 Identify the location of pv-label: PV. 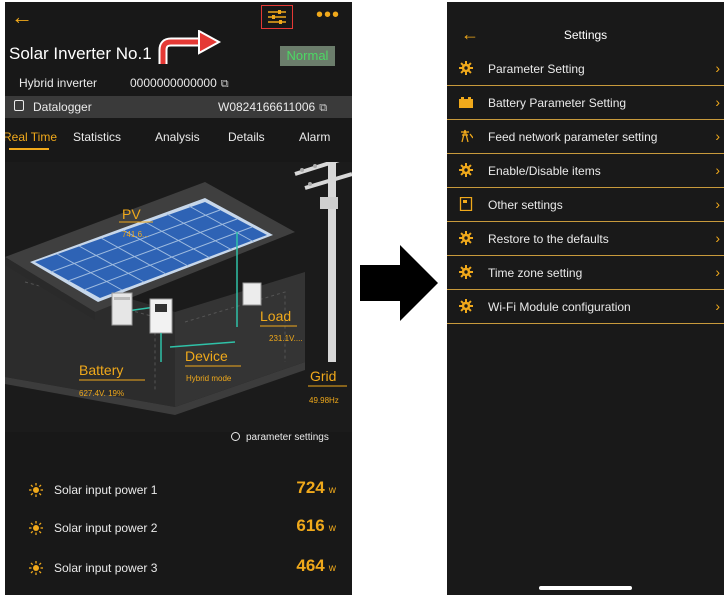
(131, 214).